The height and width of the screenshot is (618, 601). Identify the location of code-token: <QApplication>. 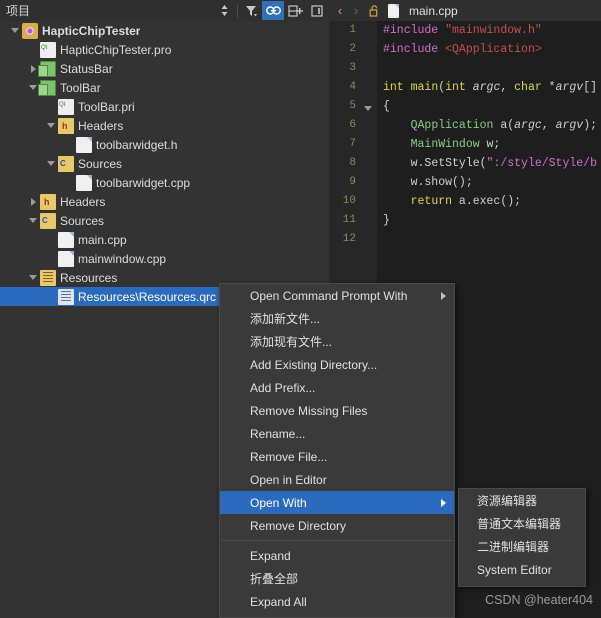
(493, 49).